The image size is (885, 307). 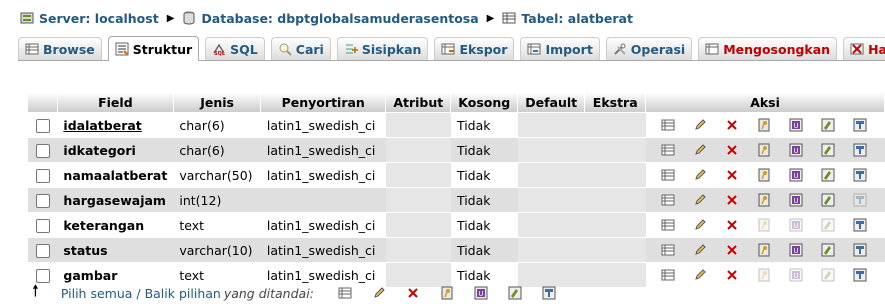 I want to click on header-jenis: Jenis, so click(x=217, y=102).